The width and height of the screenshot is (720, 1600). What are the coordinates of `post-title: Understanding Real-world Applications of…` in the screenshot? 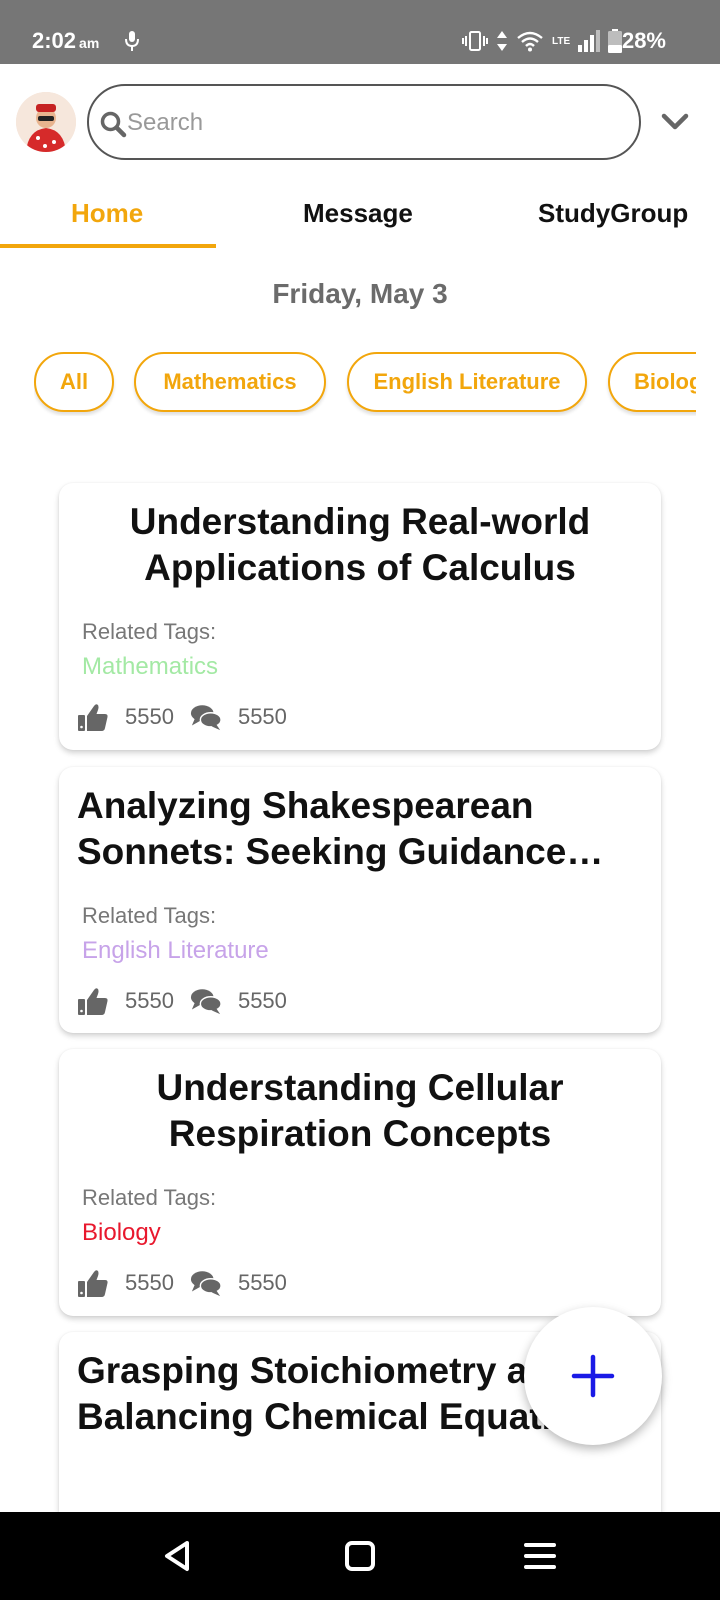 It's located at (360, 544).